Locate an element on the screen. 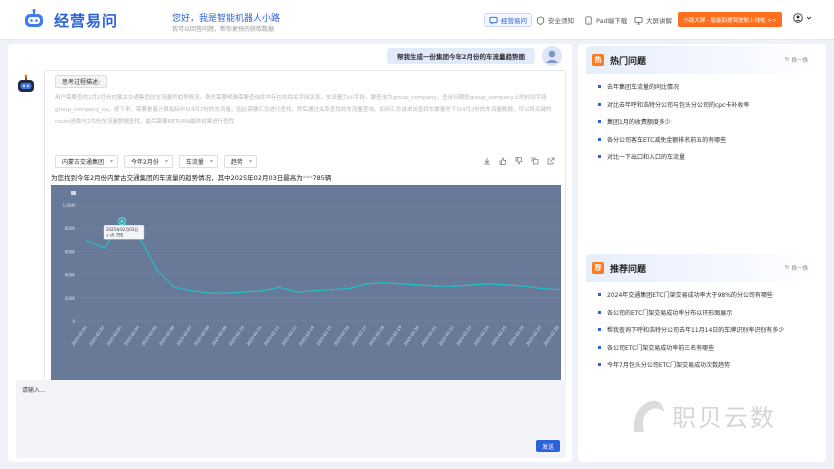  nav-screen-explain: 大屏讲解 is located at coordinates (653, 20).